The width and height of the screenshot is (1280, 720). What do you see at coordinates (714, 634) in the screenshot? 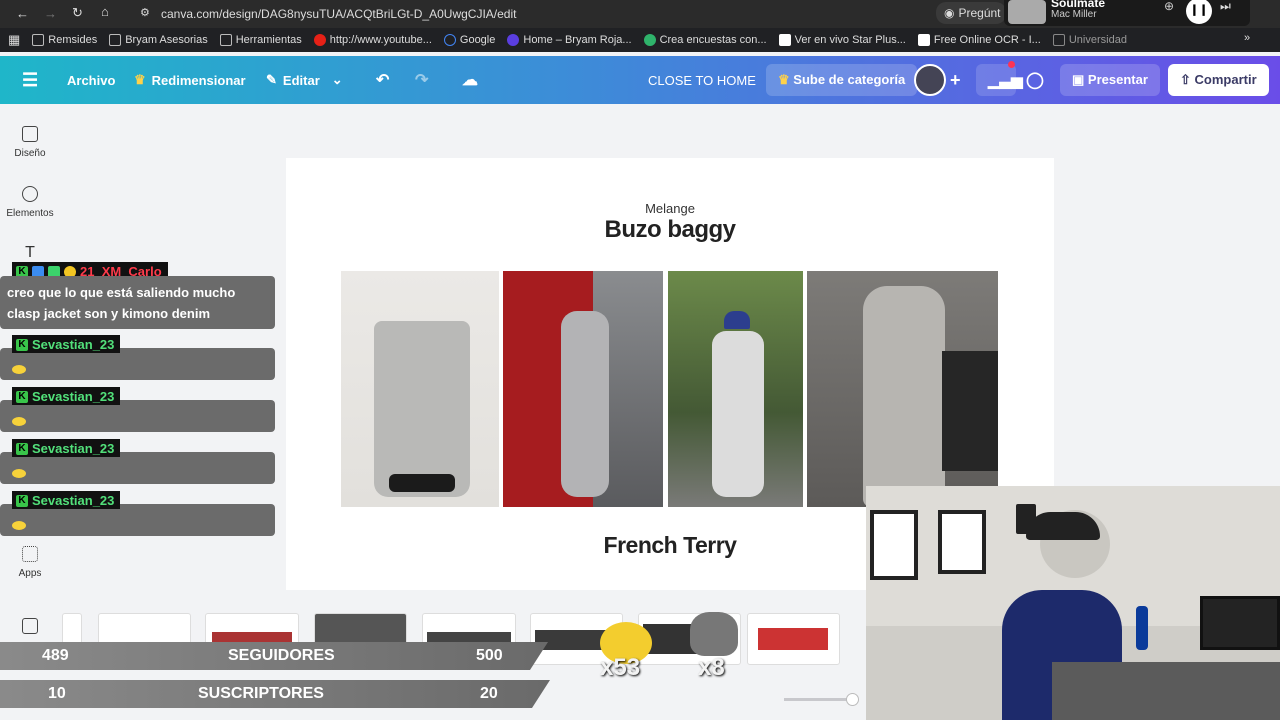
I see `emote-seal-icon` at bounding box center [714, 634].